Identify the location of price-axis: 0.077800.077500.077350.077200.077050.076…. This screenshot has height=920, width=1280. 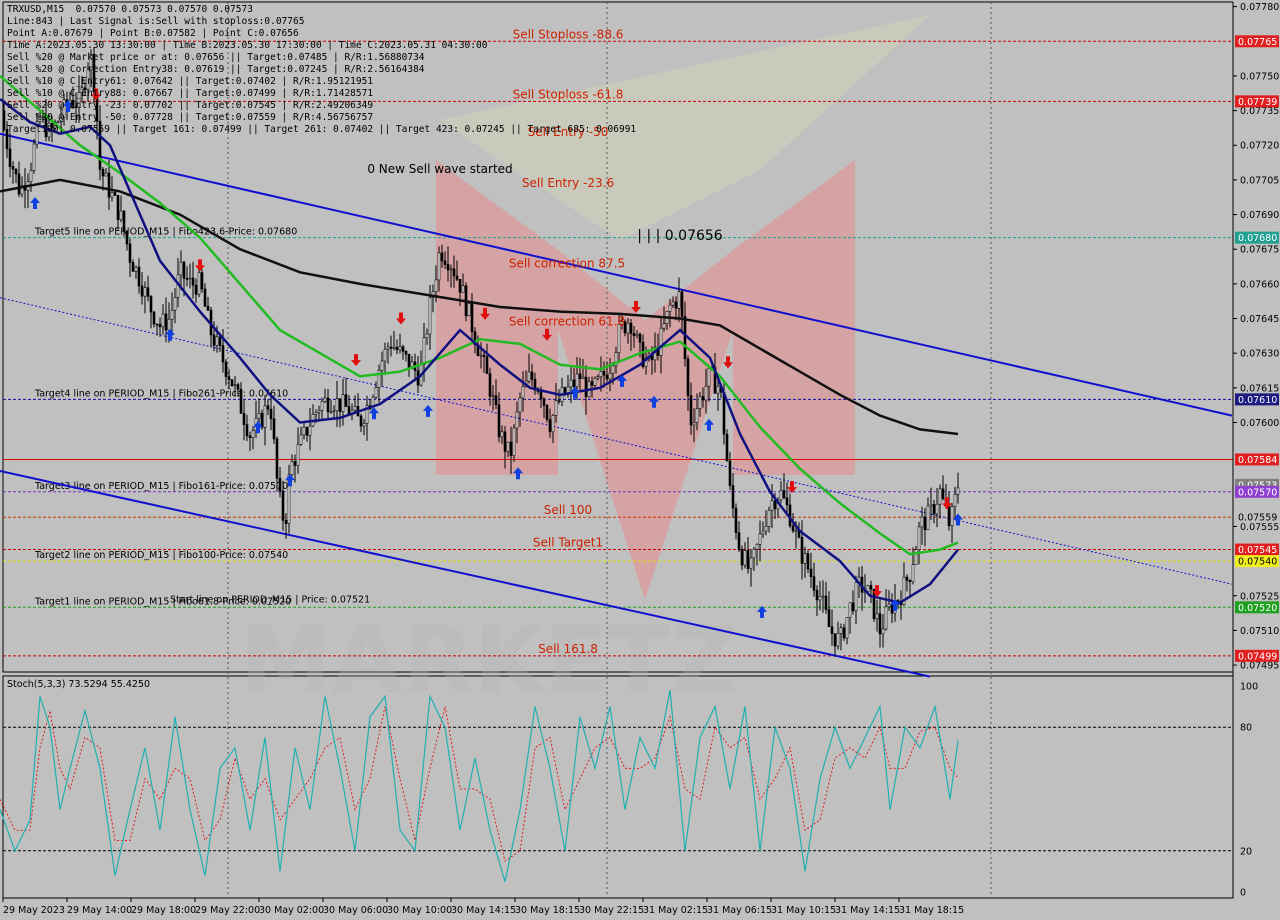
(1256, 449).